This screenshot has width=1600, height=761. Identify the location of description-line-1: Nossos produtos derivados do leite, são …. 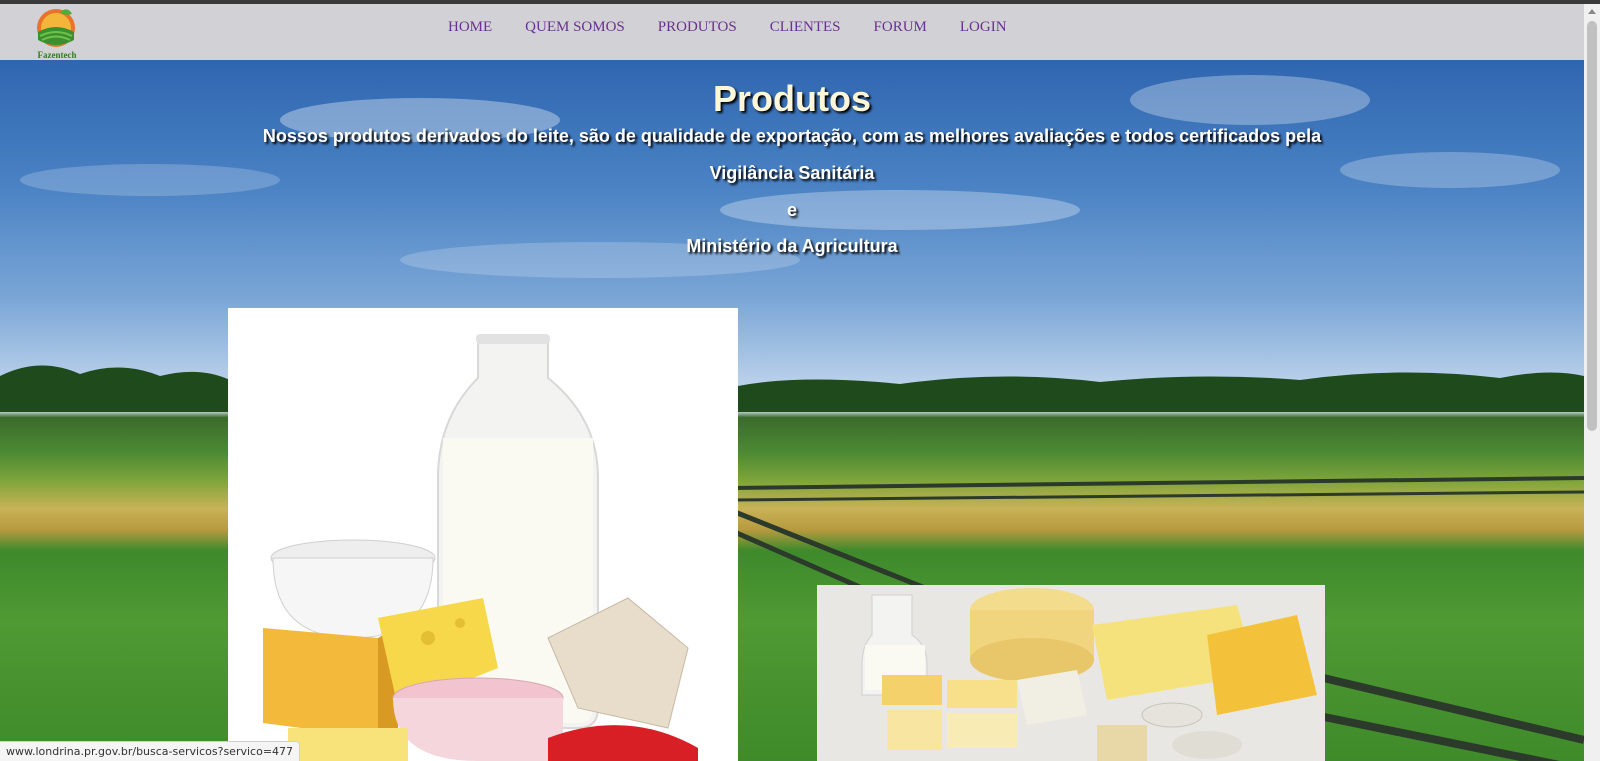
(792, 136).